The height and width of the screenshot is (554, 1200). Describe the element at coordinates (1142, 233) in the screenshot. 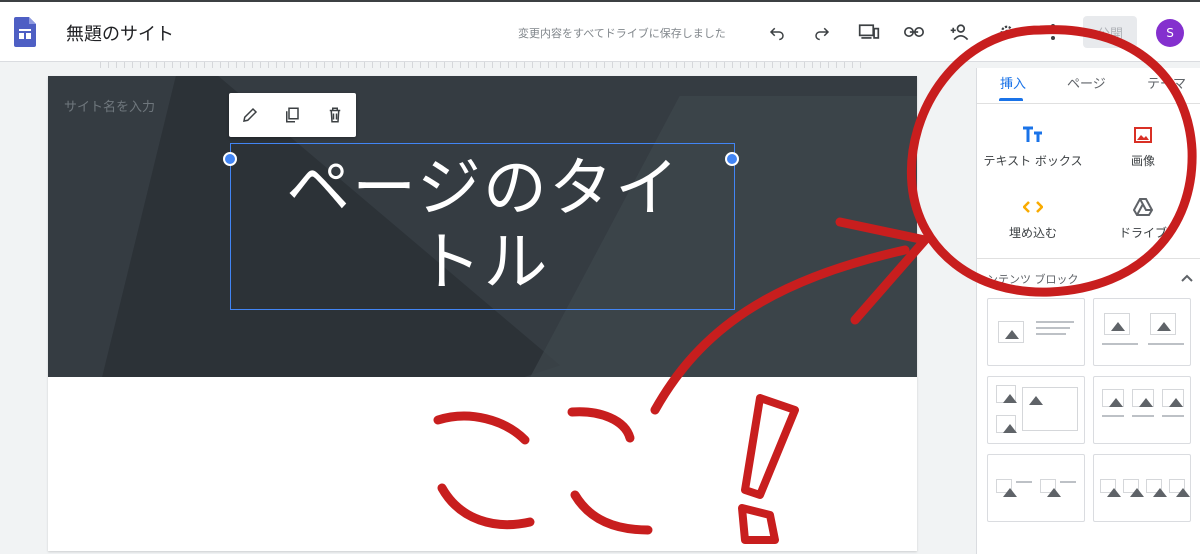

I see `insert-item-label: ドライブ` at that location.